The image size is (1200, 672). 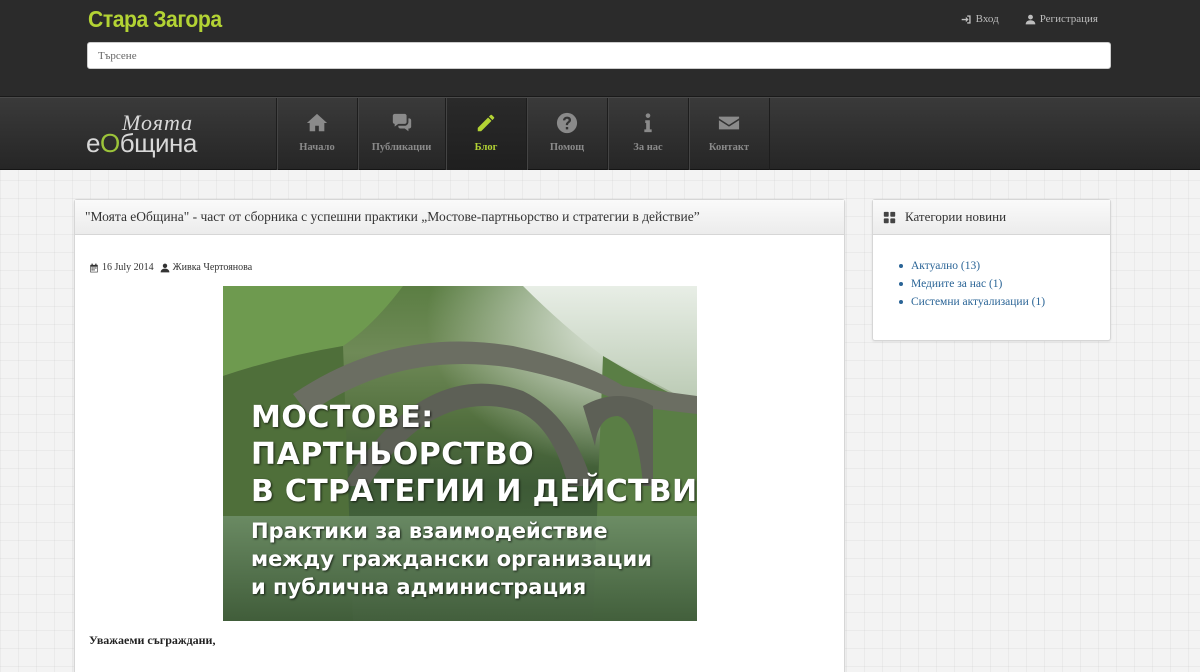 I want to click on home-icon, so click(x=317, y=122).